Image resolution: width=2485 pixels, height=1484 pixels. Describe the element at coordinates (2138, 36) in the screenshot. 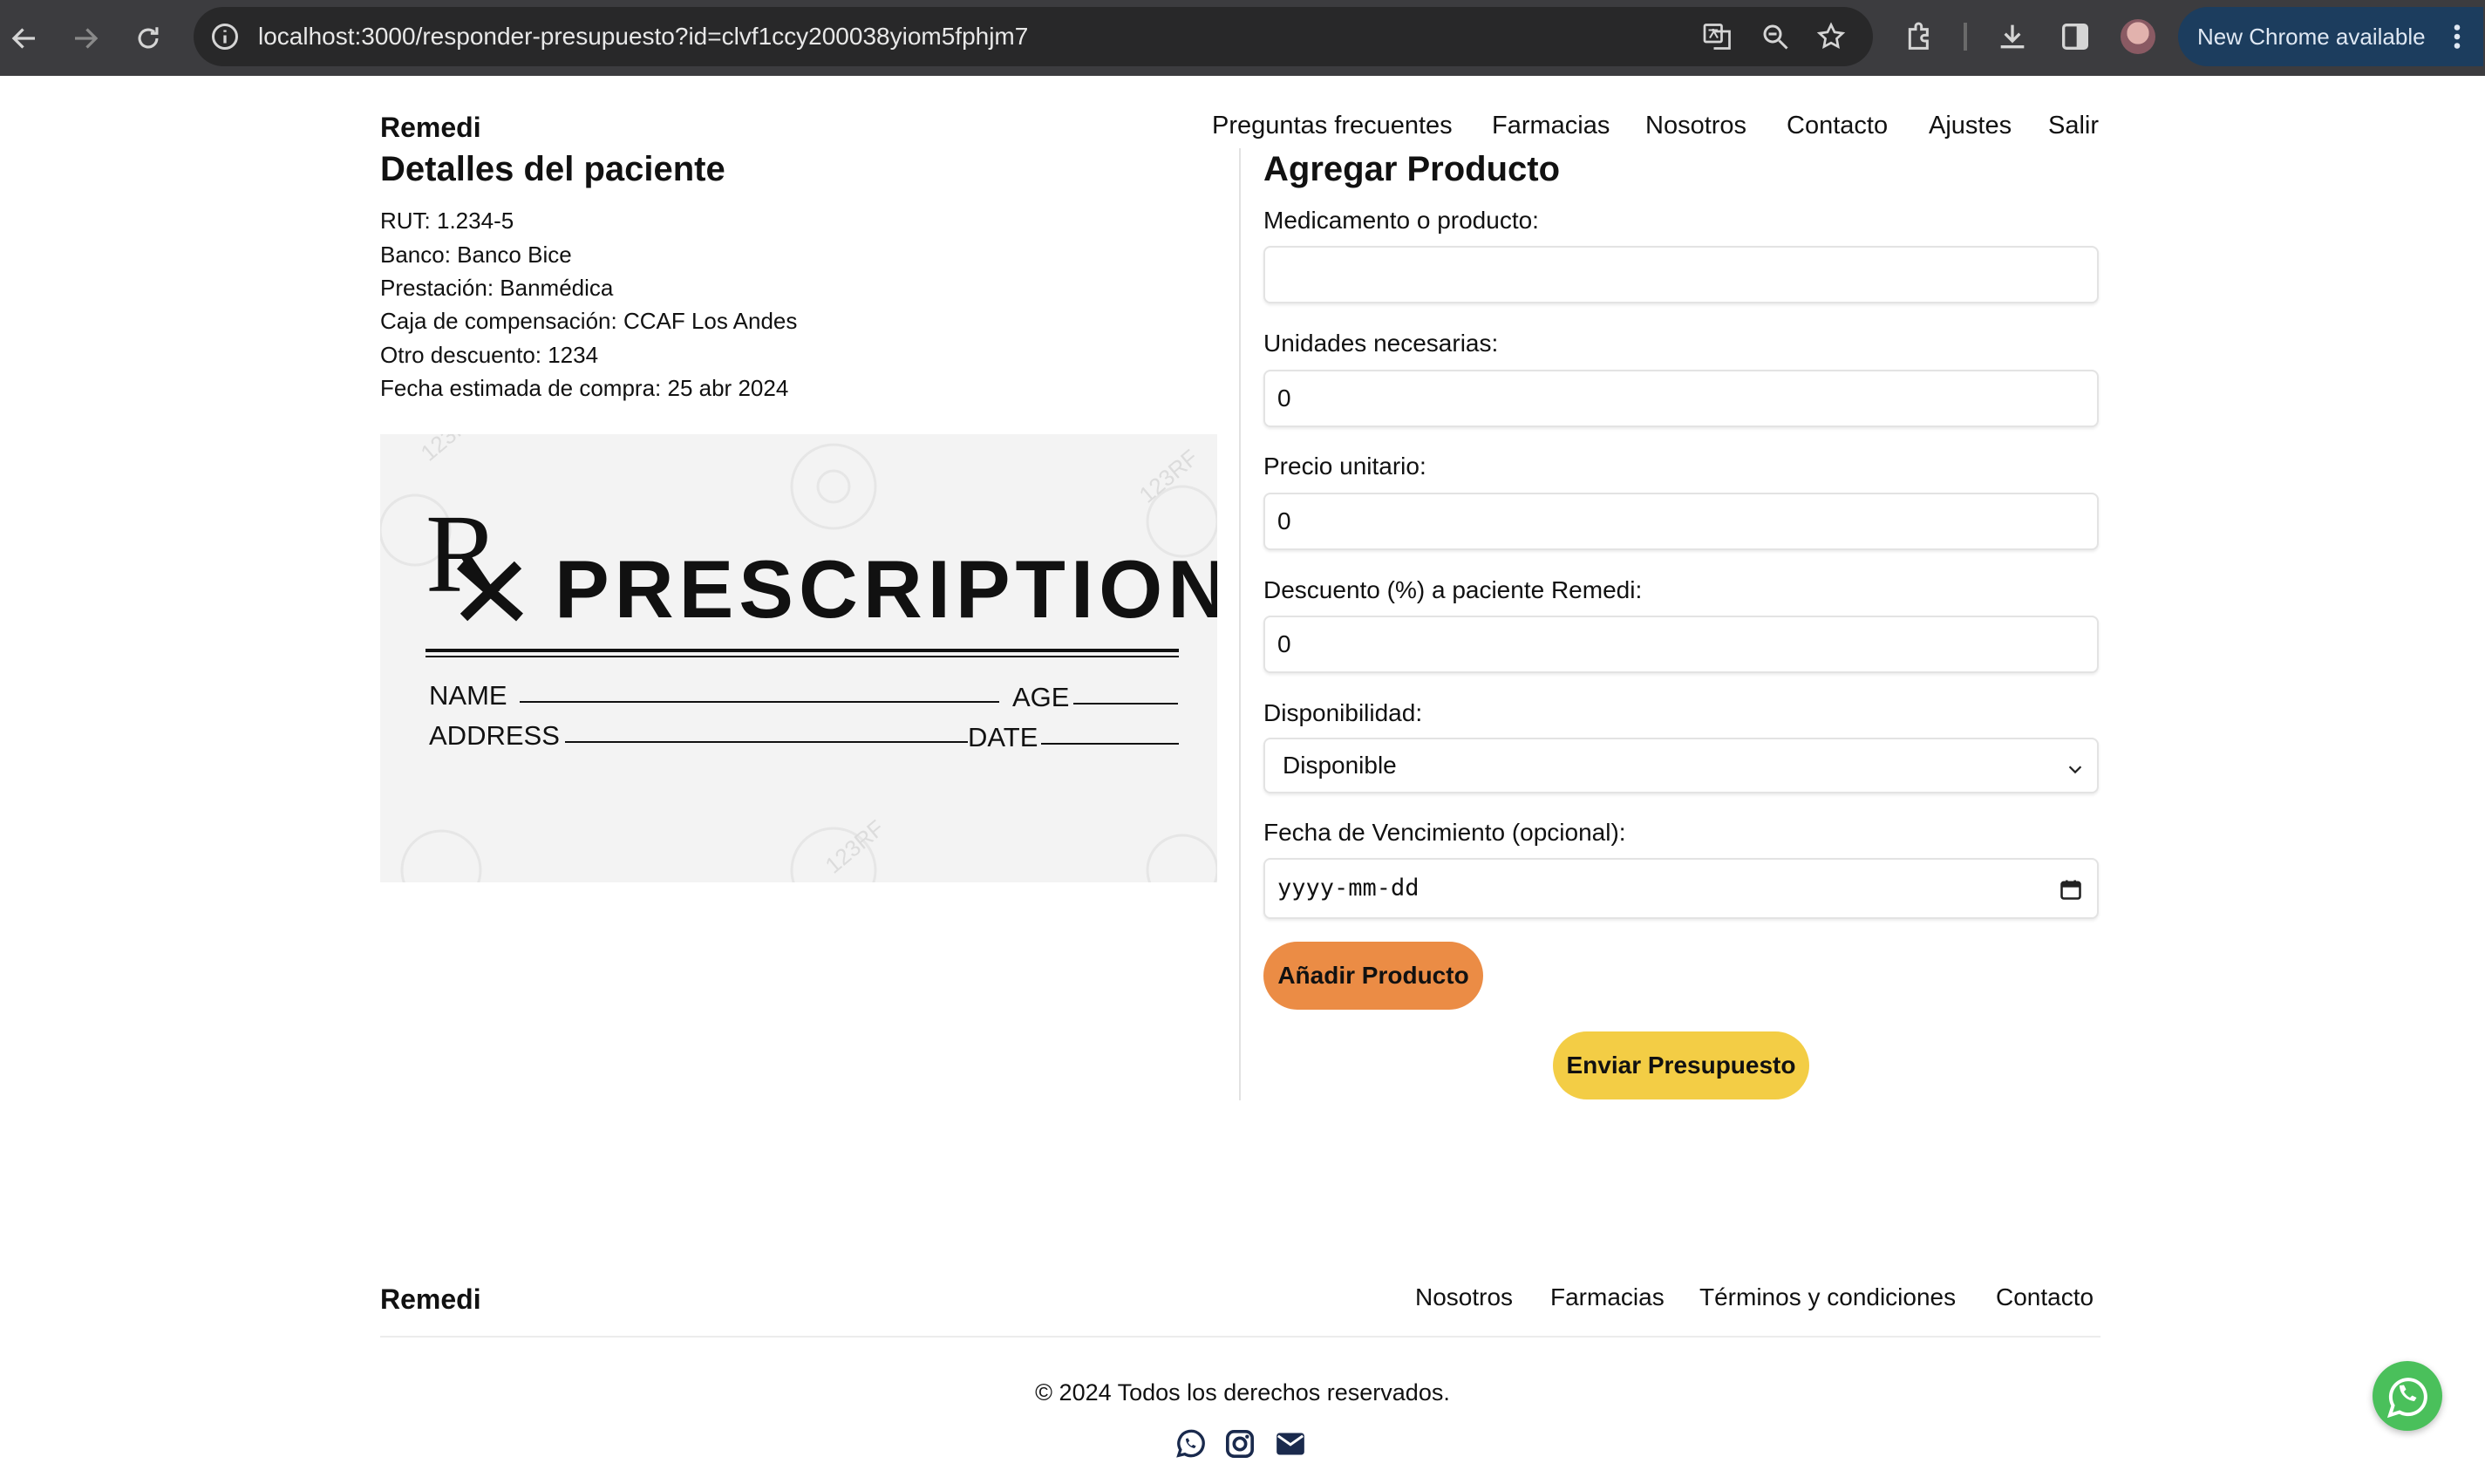

I see `profile-avatar` at that location.